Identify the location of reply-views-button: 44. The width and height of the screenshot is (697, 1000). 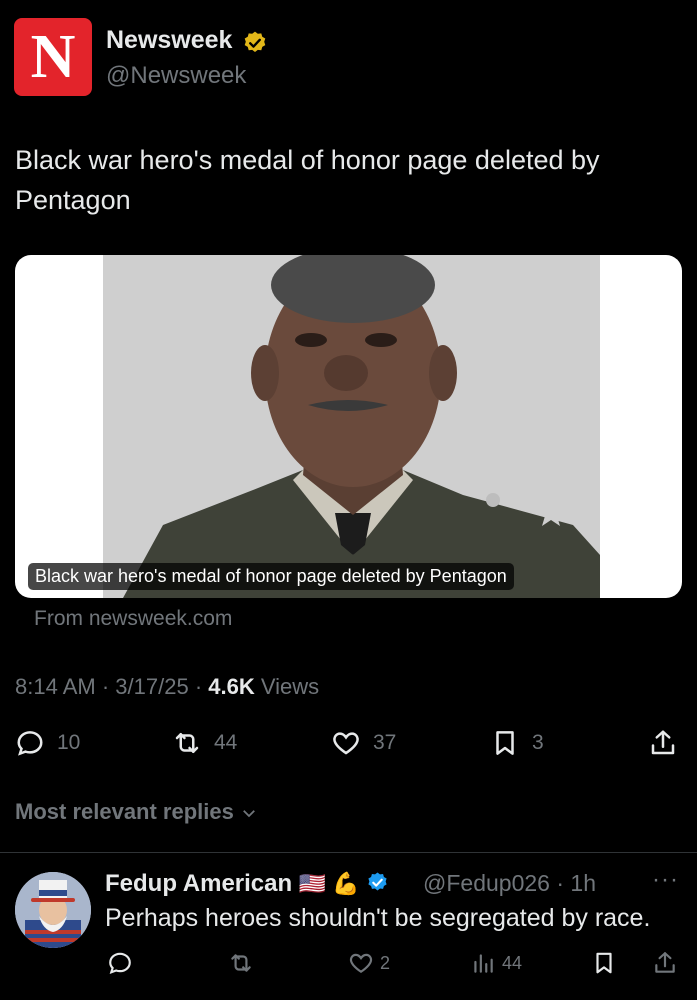
(496, 963).